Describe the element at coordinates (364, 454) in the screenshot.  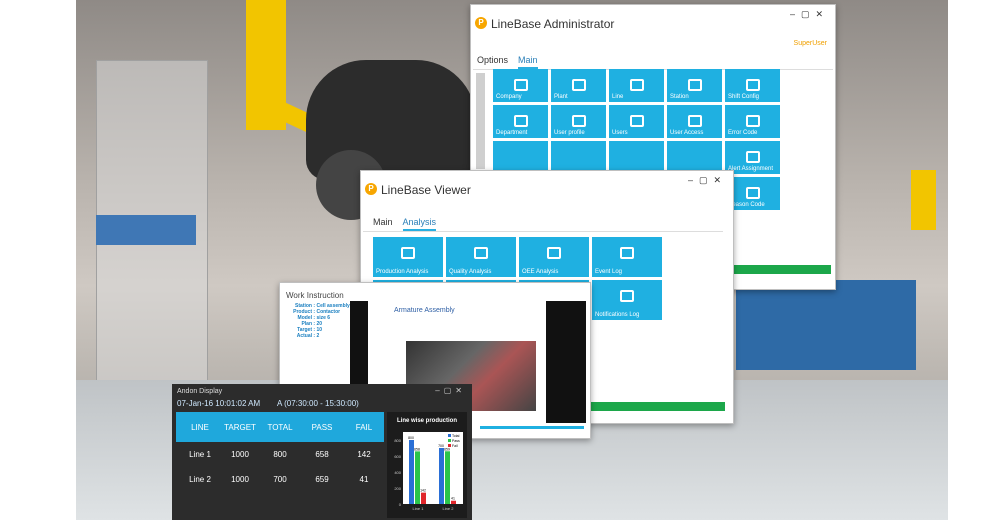
I see `andon-cell: 142` at that location.